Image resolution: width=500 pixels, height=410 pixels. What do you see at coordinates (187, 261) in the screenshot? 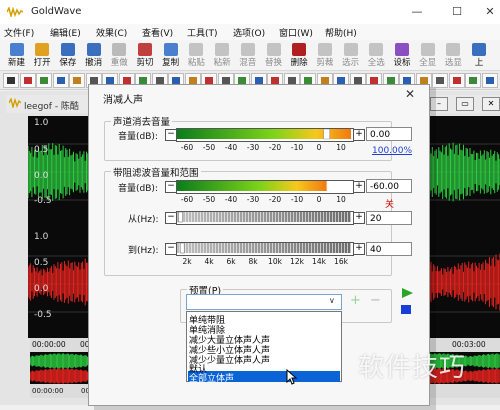
I see `scale-tick-label: 2k` at bounding box center [187, 261].